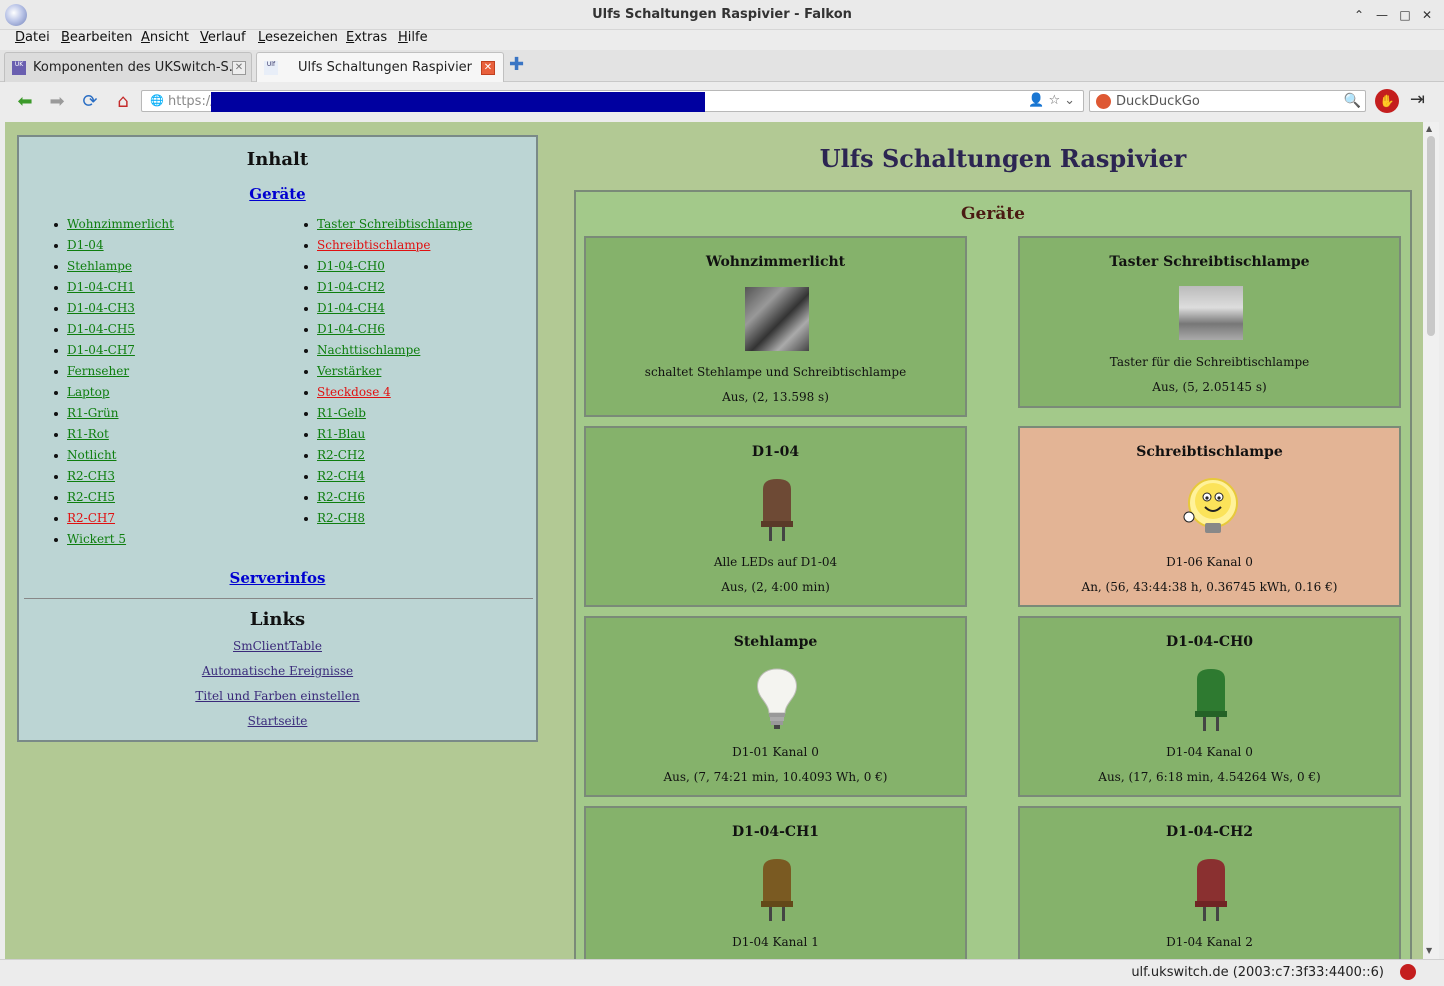  What do you see at coordinates (351, 287) in the screenshot?
I see `device-link: D1-04-CH2` at bounding box center [351, 287].